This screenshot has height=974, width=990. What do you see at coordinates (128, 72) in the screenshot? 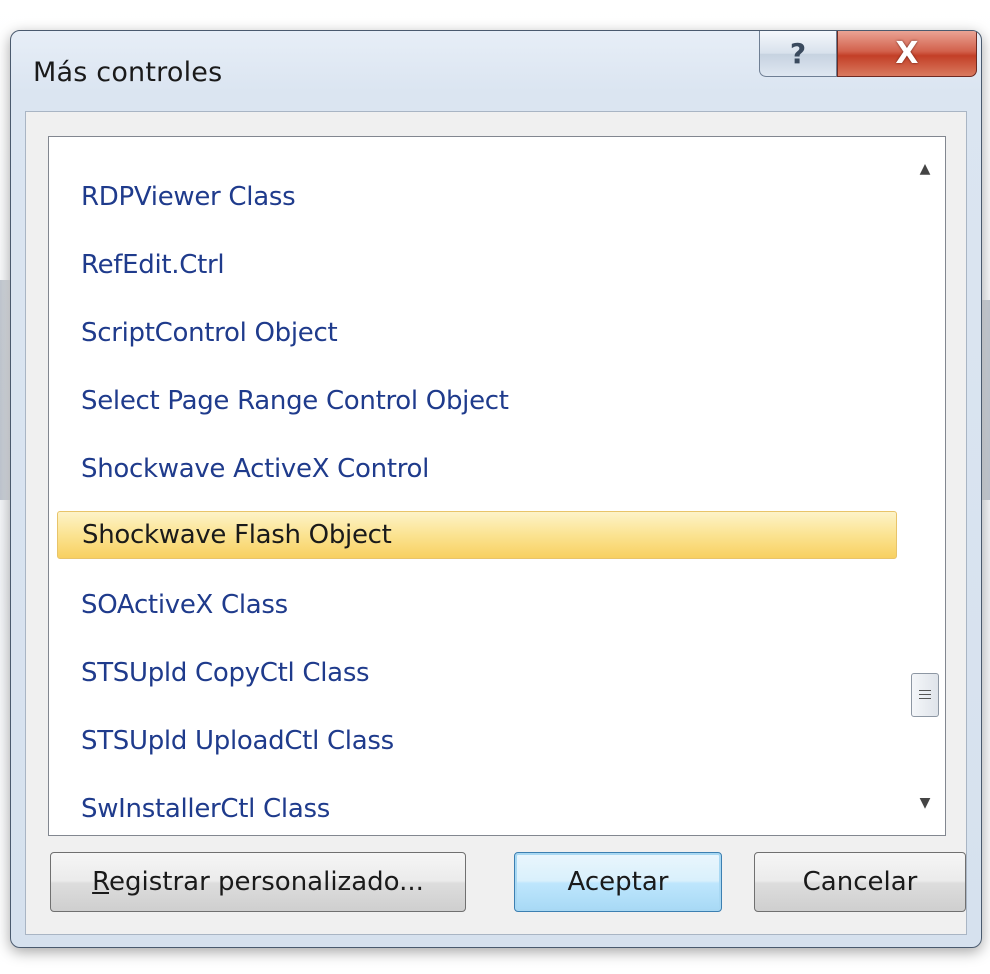
I see `dialog-title: Más controles` at bounding box center [128, 72].